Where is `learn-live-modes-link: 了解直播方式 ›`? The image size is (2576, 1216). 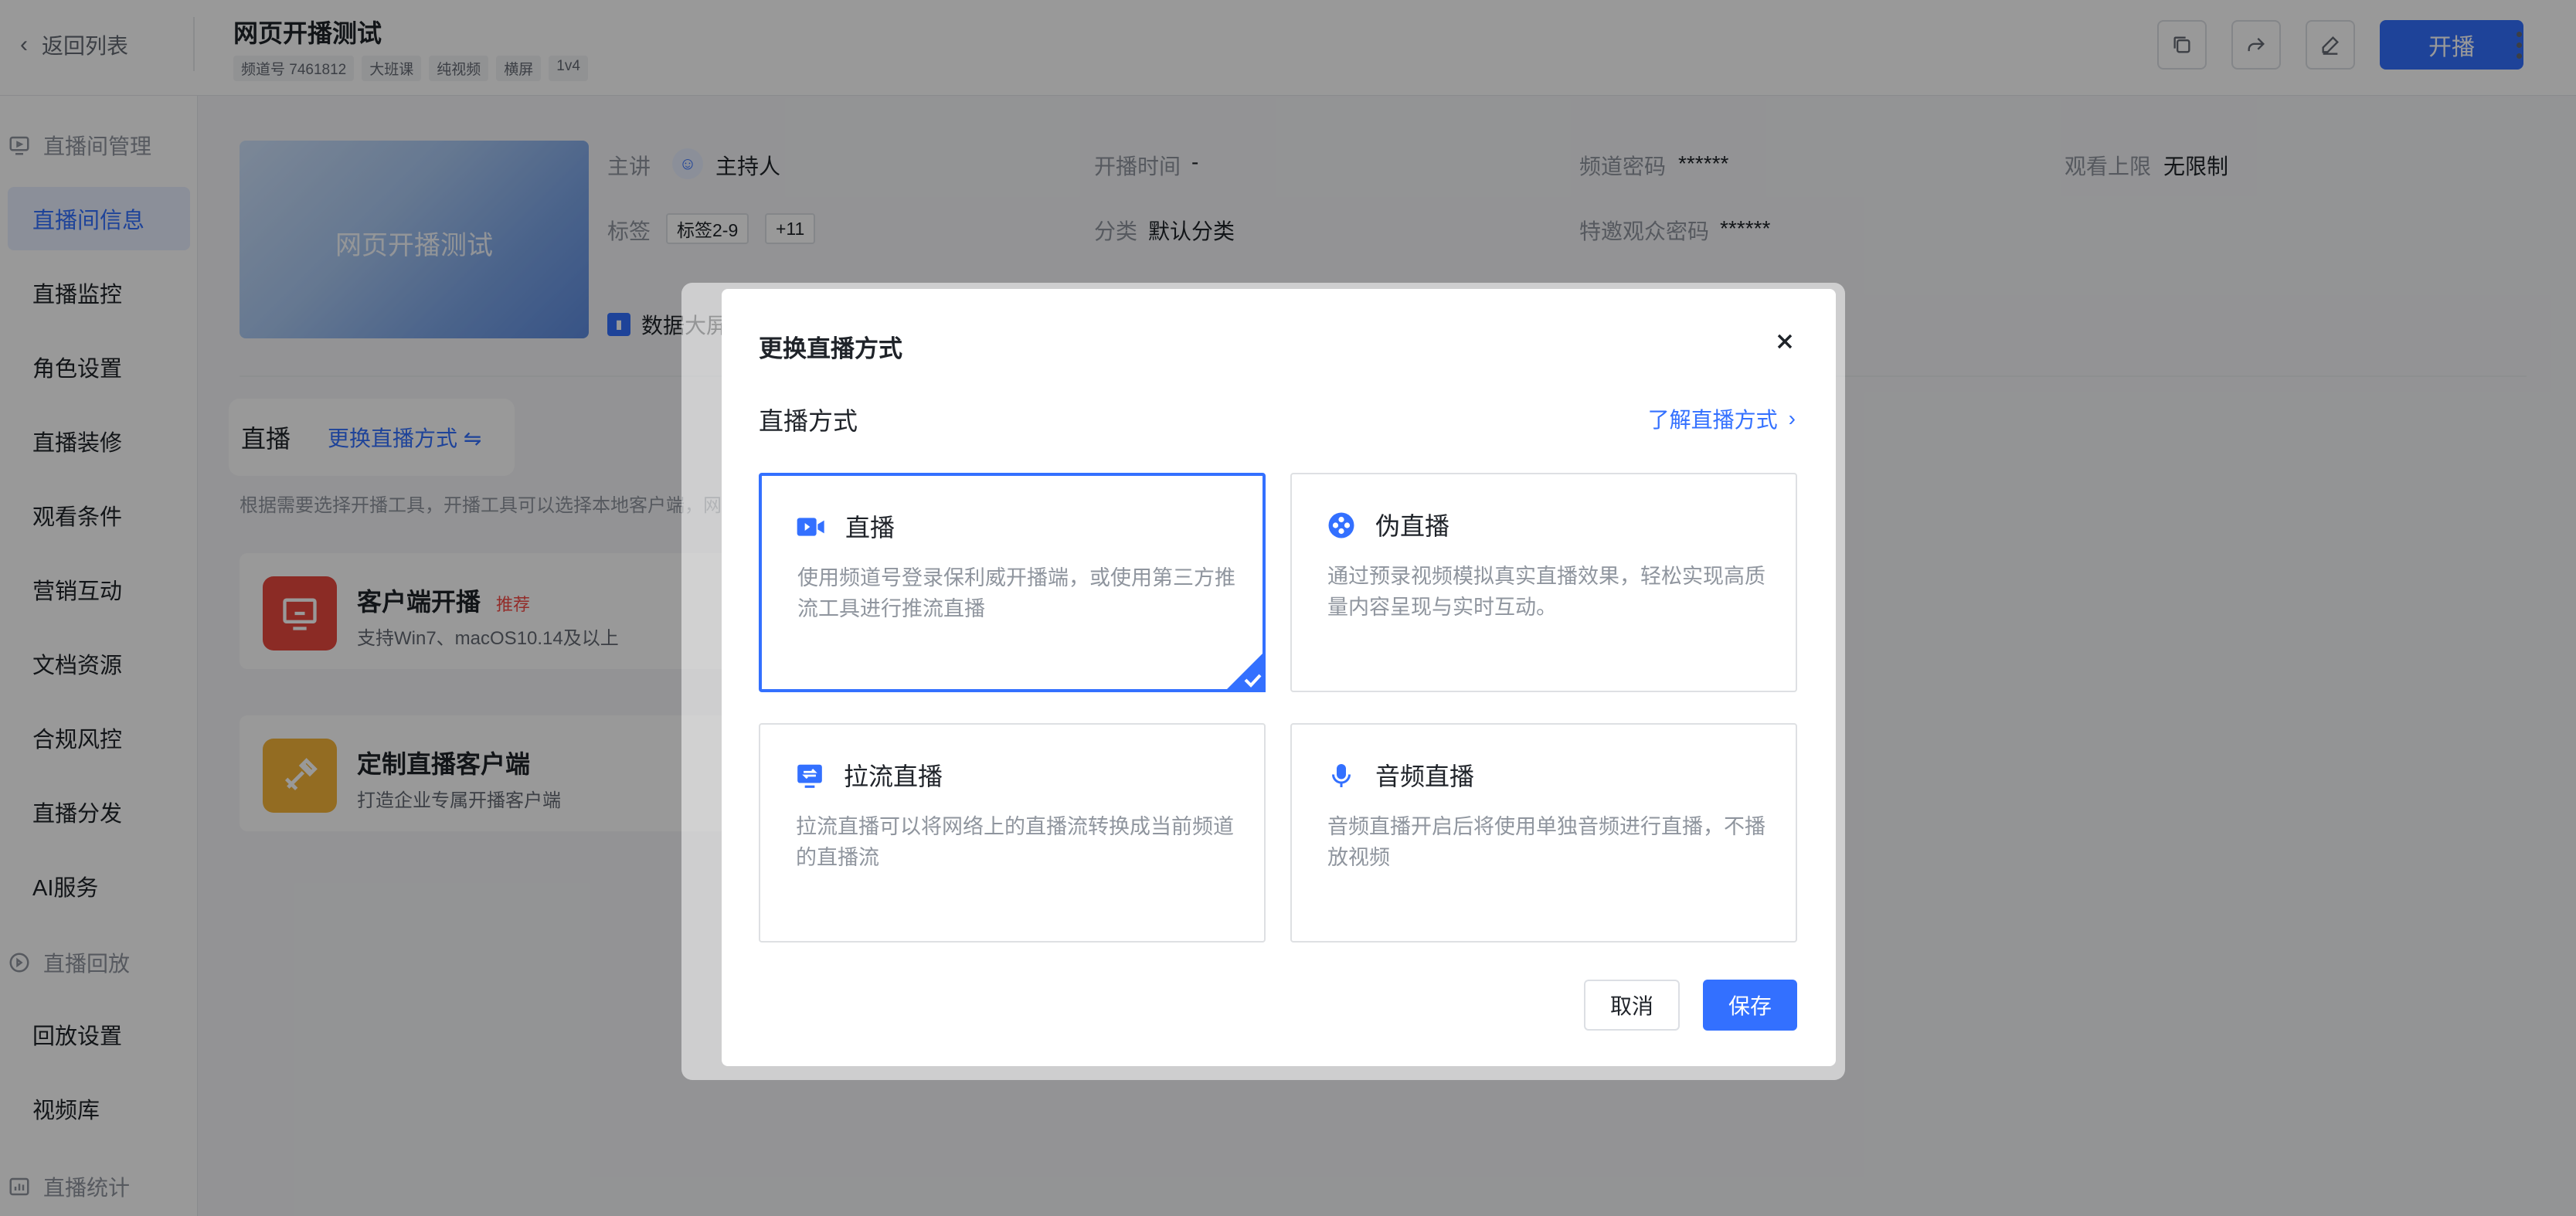
learn-live-modes-link: 了解直播方式 › is located at coordinates (1722, 418).